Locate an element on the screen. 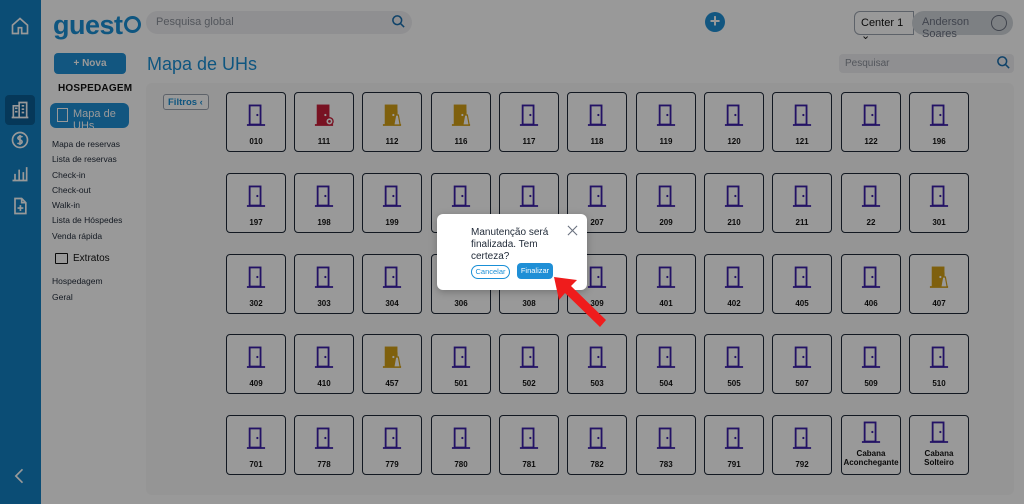  red-arrow-annotation is located at coordinates (580, 302).